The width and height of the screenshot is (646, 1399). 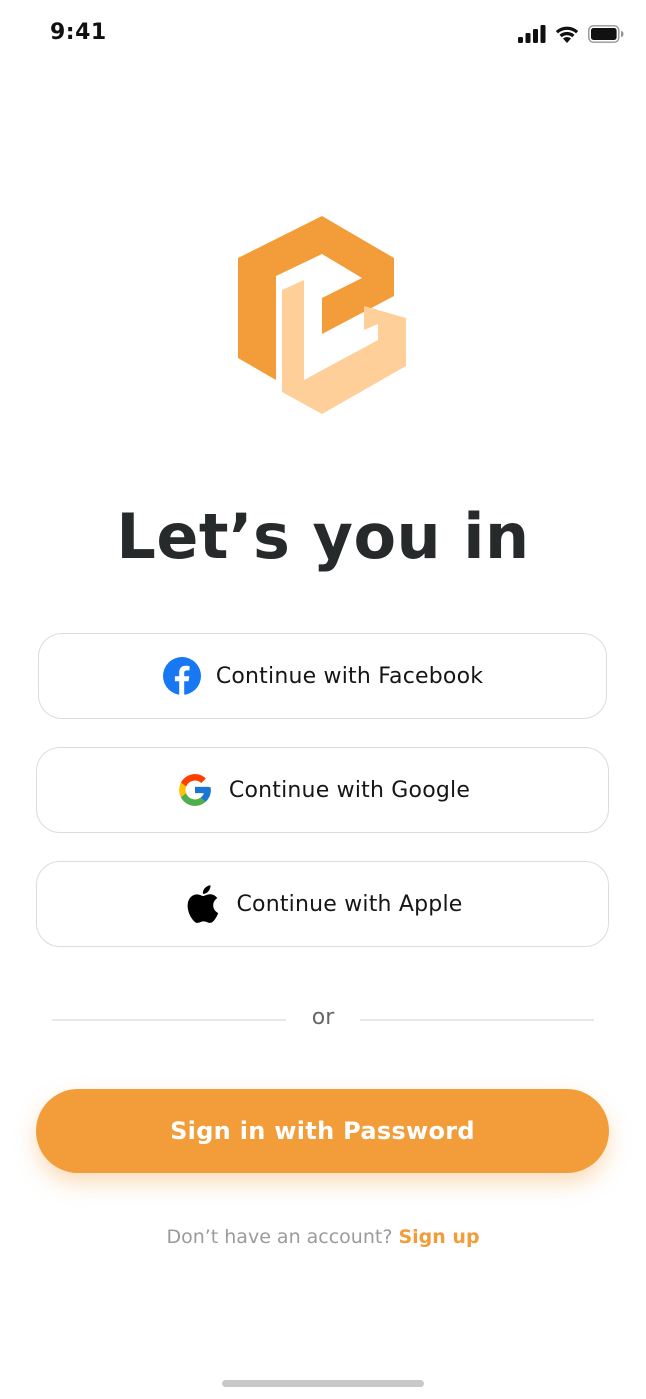 What do you see at coordinates (322, 1131) in the screenshot?
I see `sign-in-with-password-button: Sign in with Password` at bounding box center [322, 1131].